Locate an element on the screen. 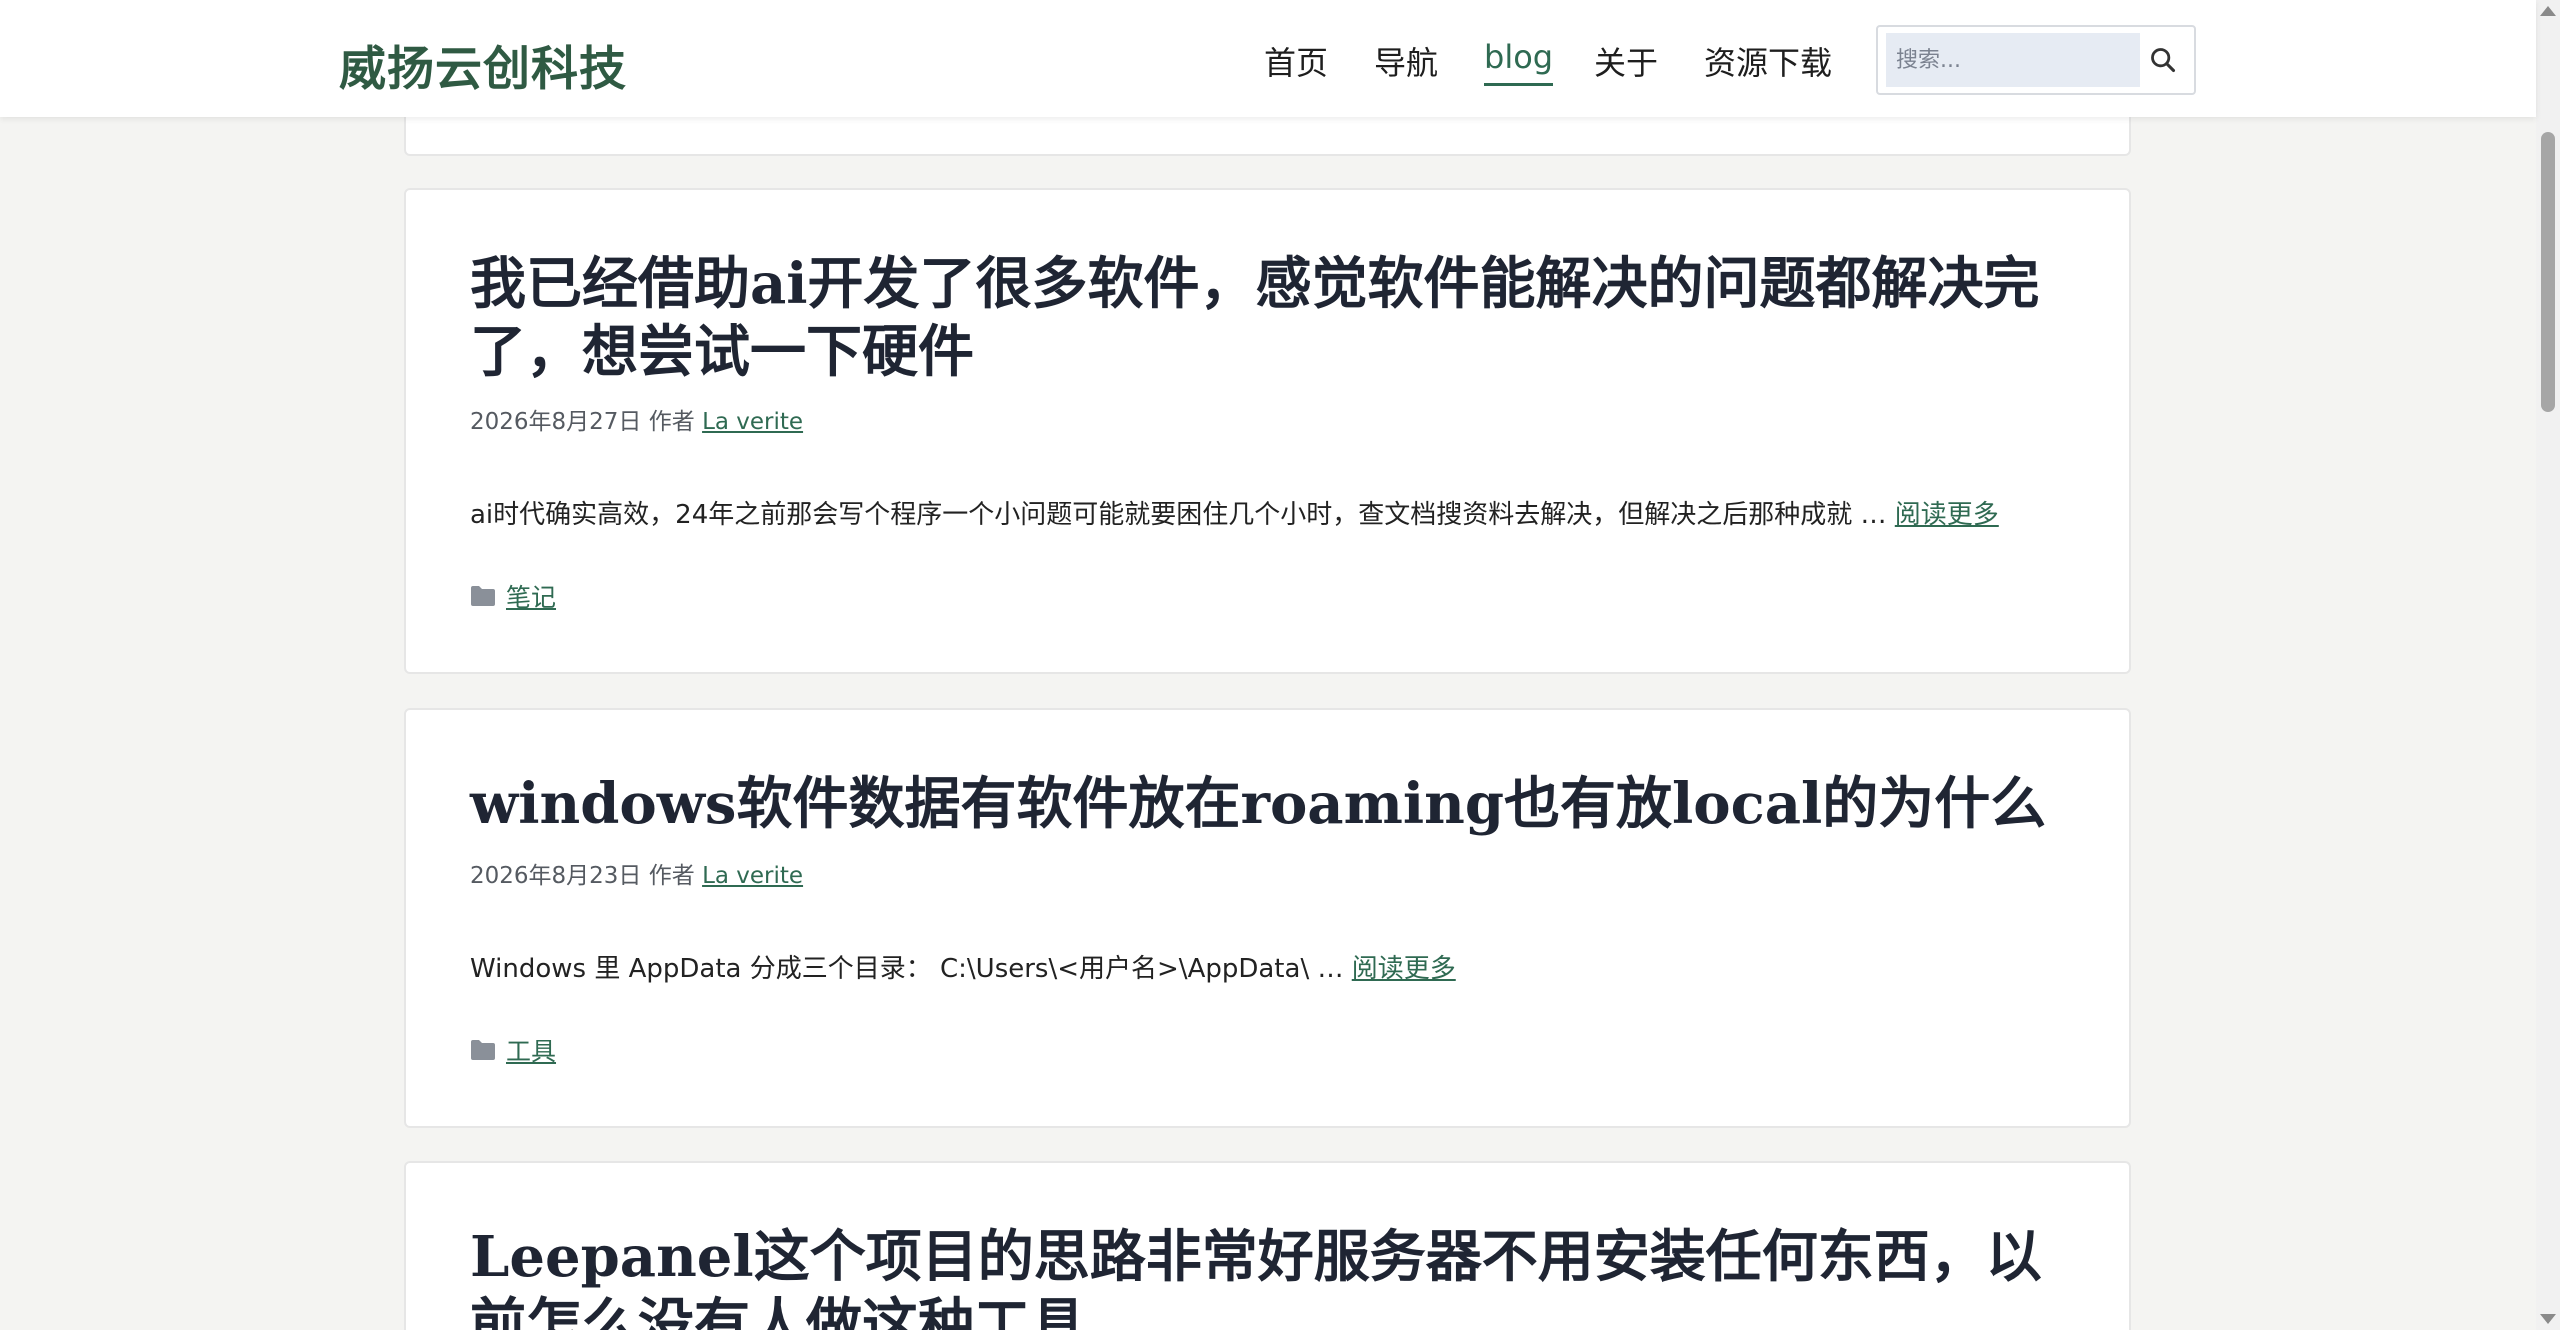 Image resolution: width=2560 pixels, height=1330 pixels. nav-item-about: 关于 is located at coordinates (1626, 61).